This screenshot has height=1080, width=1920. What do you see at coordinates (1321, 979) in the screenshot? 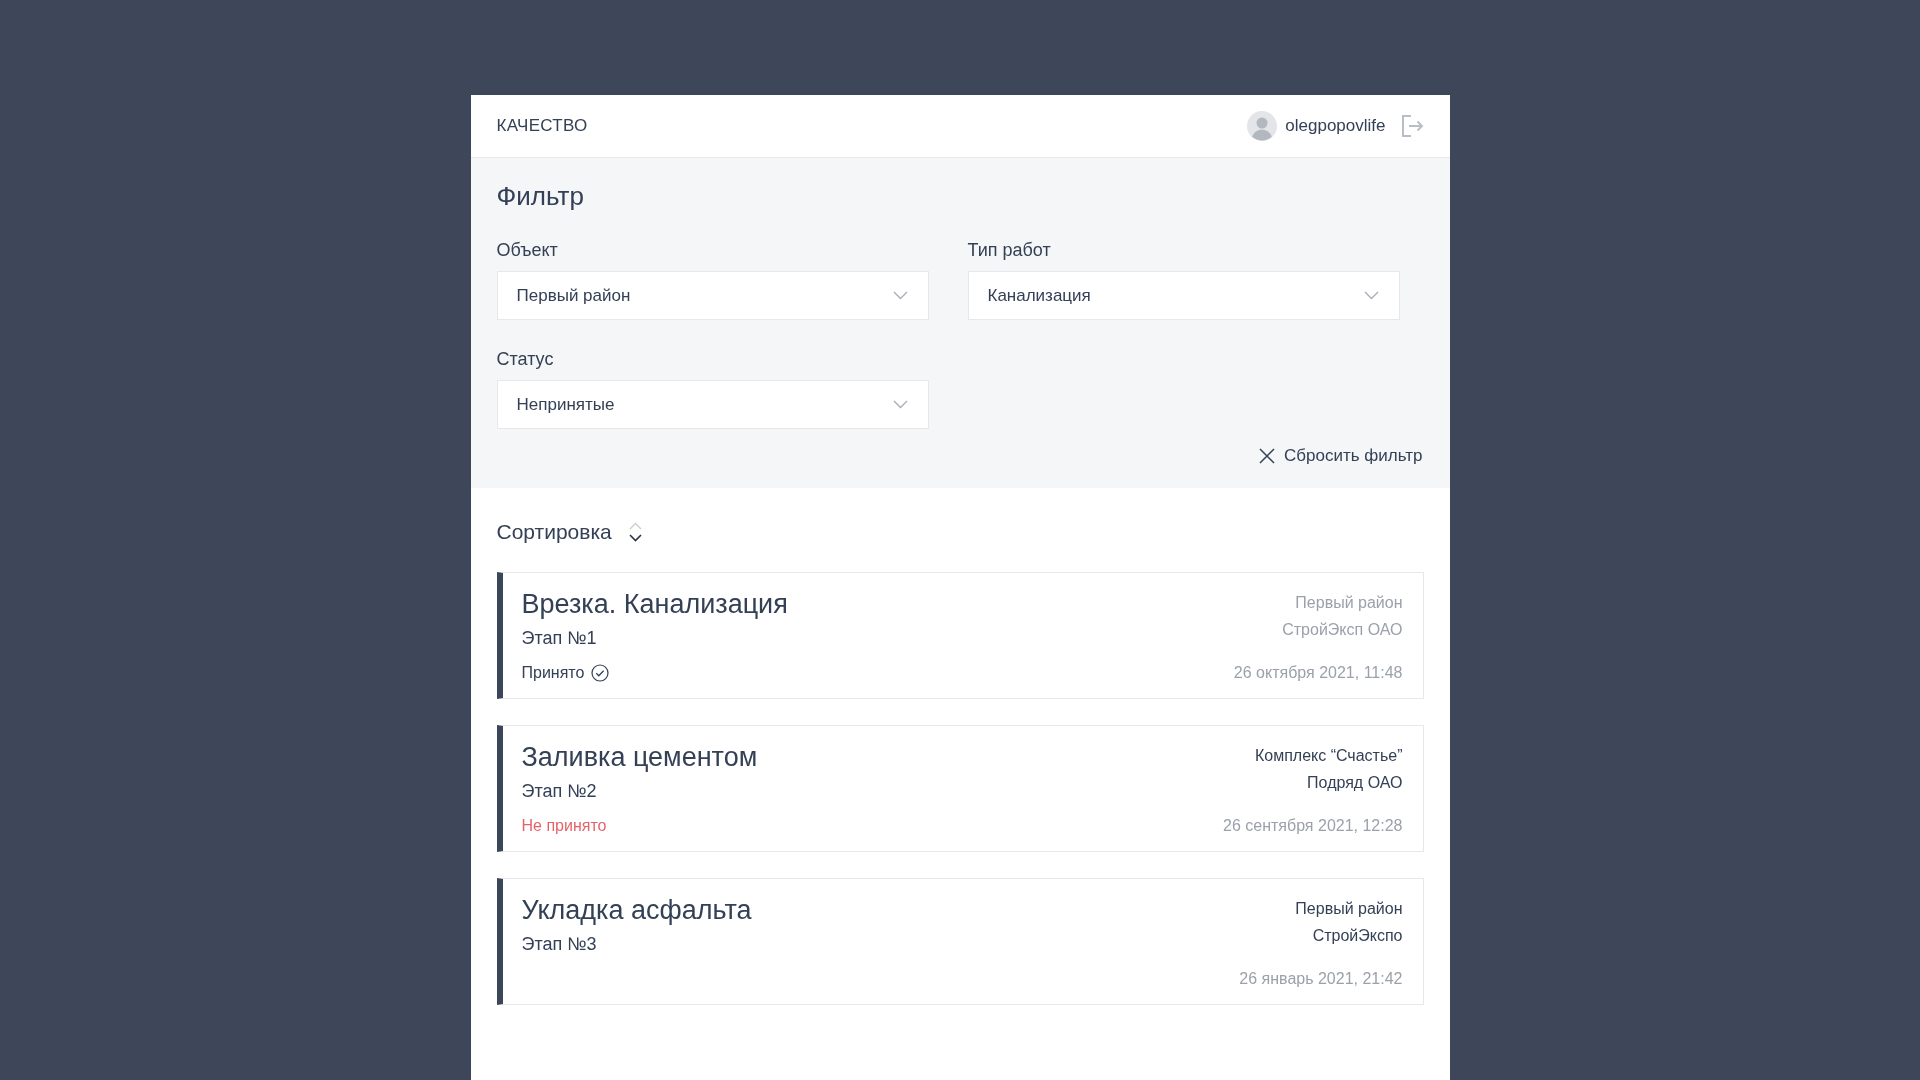
I see `date-label: 26 январь 2021, 21:42` at bounding box center [1321, 979].